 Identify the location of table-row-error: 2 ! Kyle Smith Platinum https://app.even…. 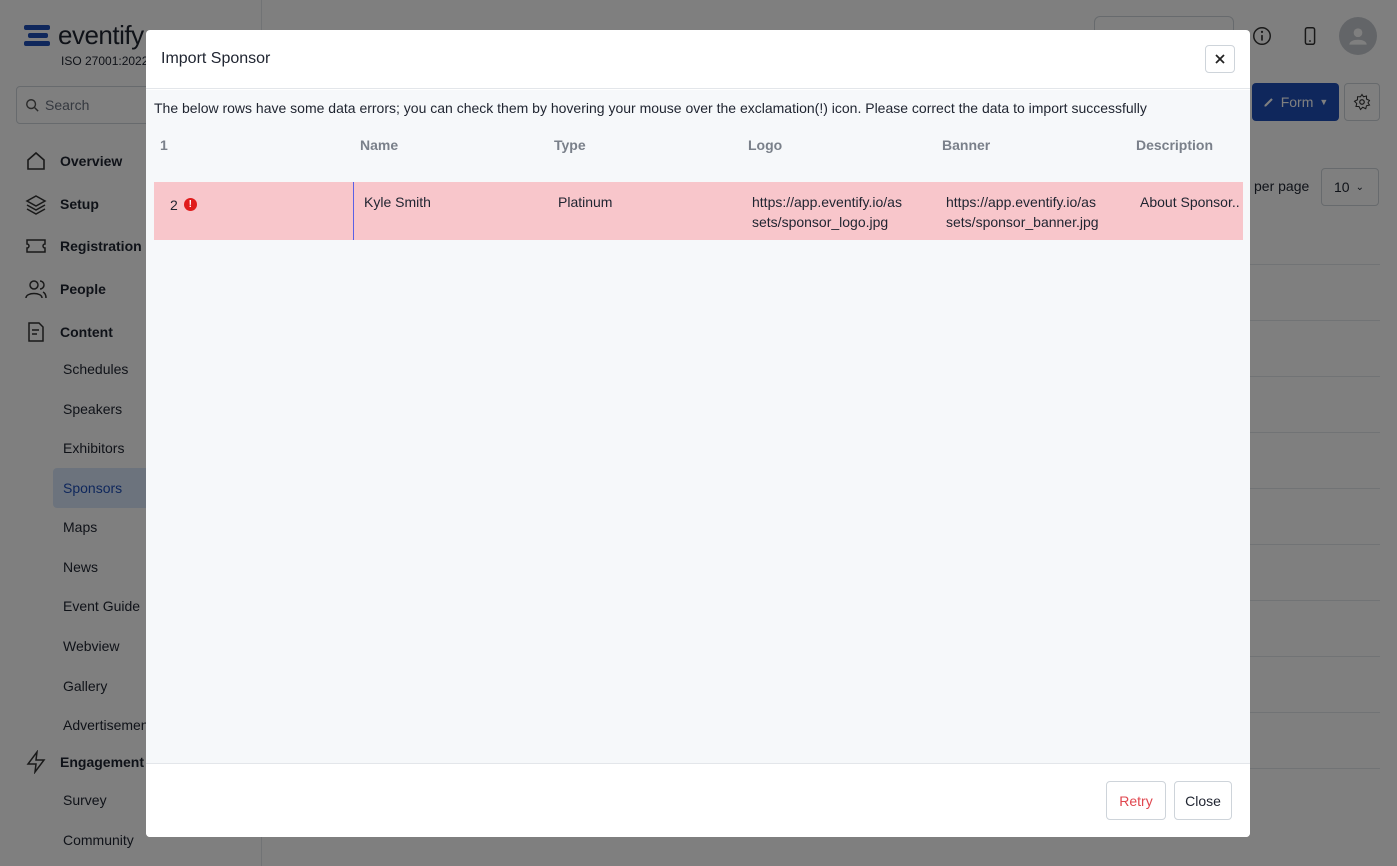
(698, 211).